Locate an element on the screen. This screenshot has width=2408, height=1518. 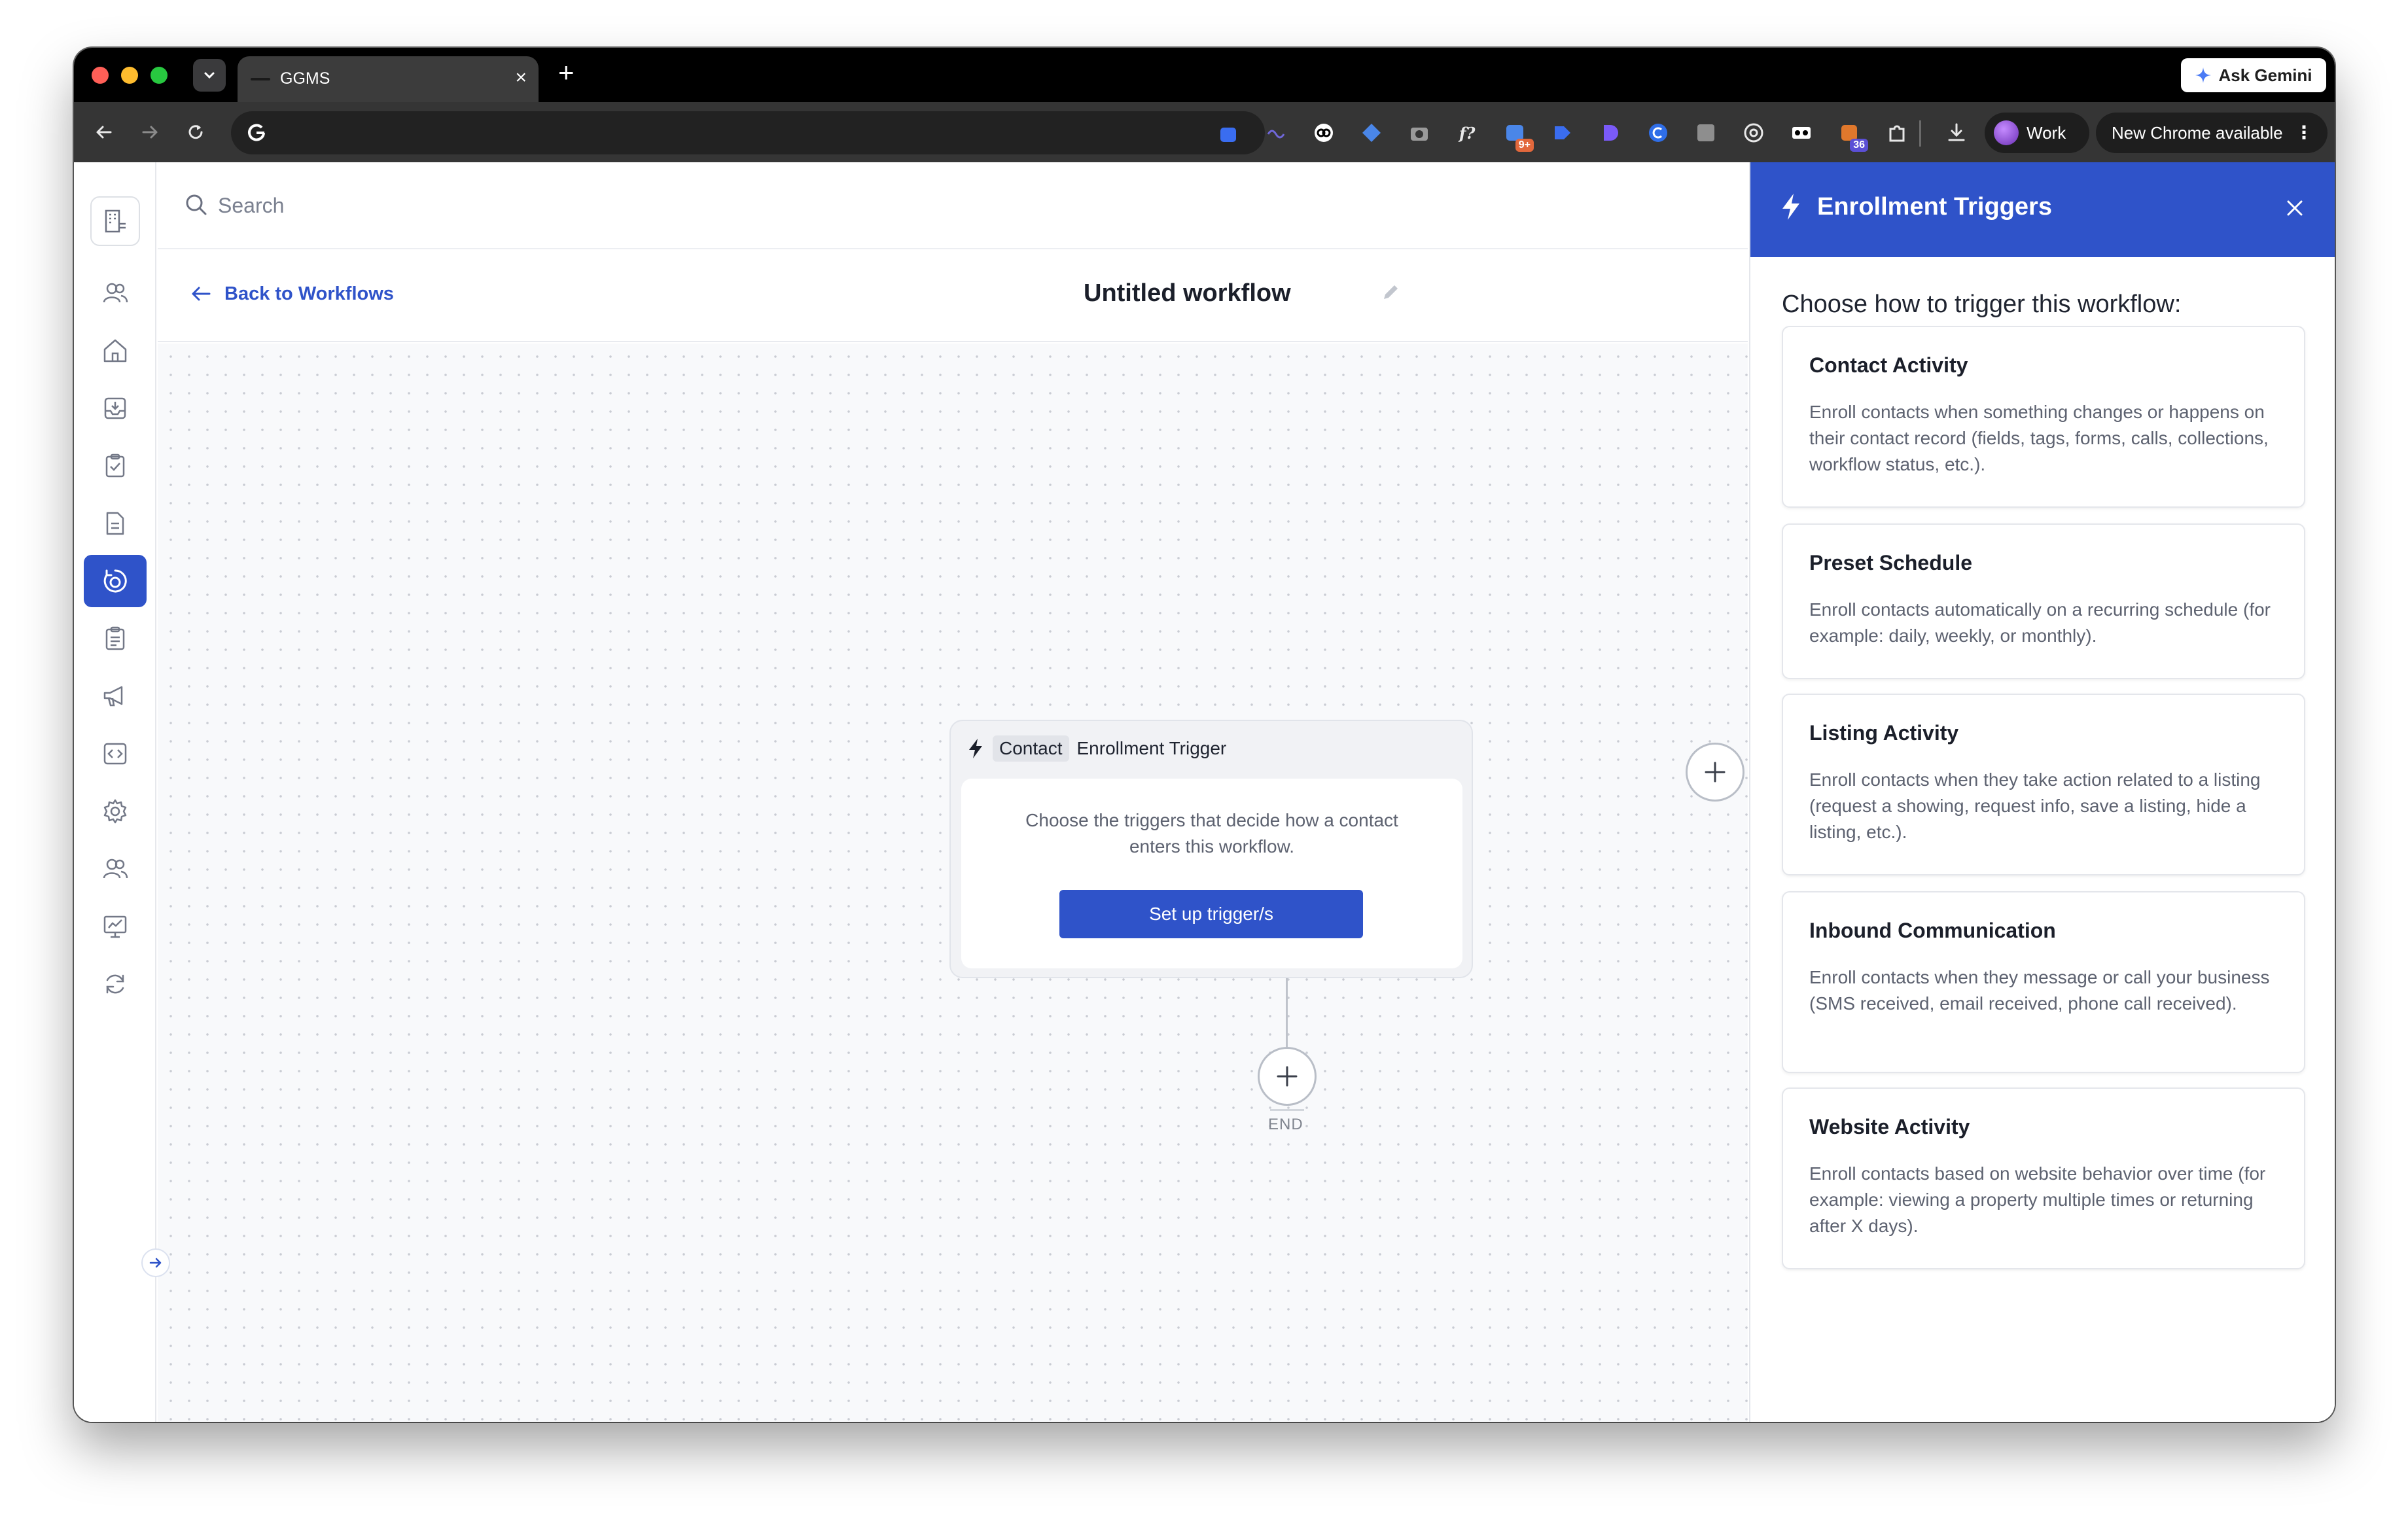
sidebar-item-team is located at coordinates (115, 869).